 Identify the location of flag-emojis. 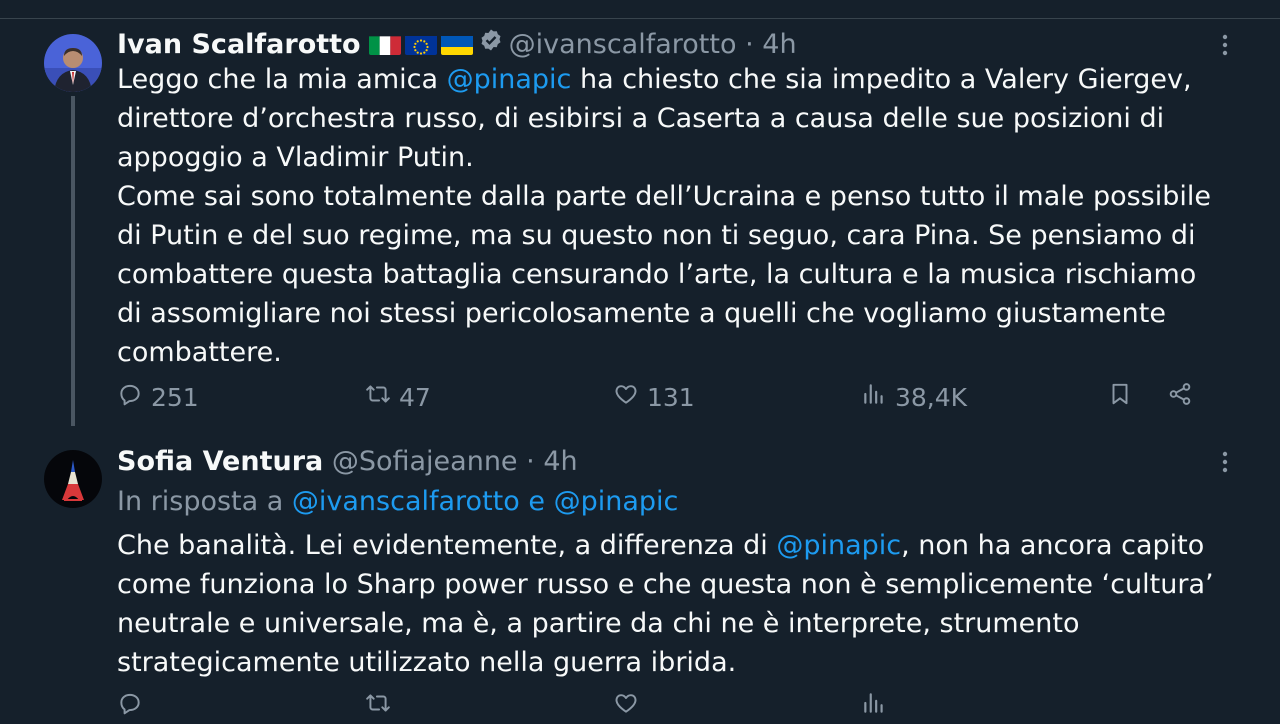
(420, 44).